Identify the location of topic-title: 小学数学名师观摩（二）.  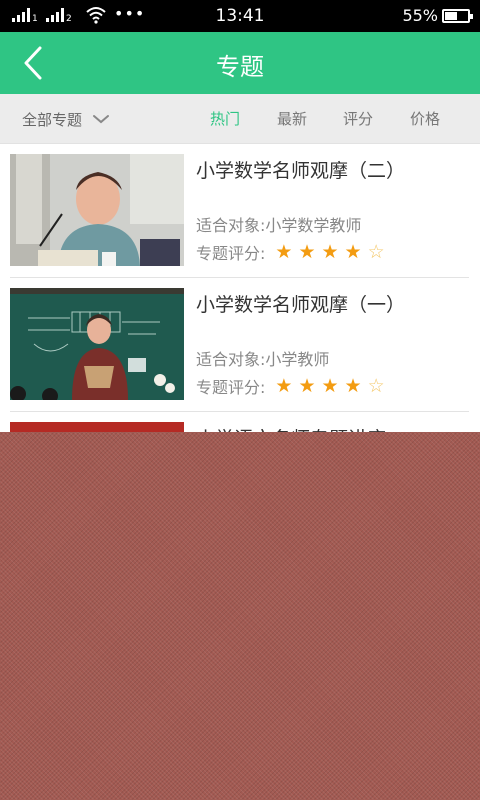
(301, 171).